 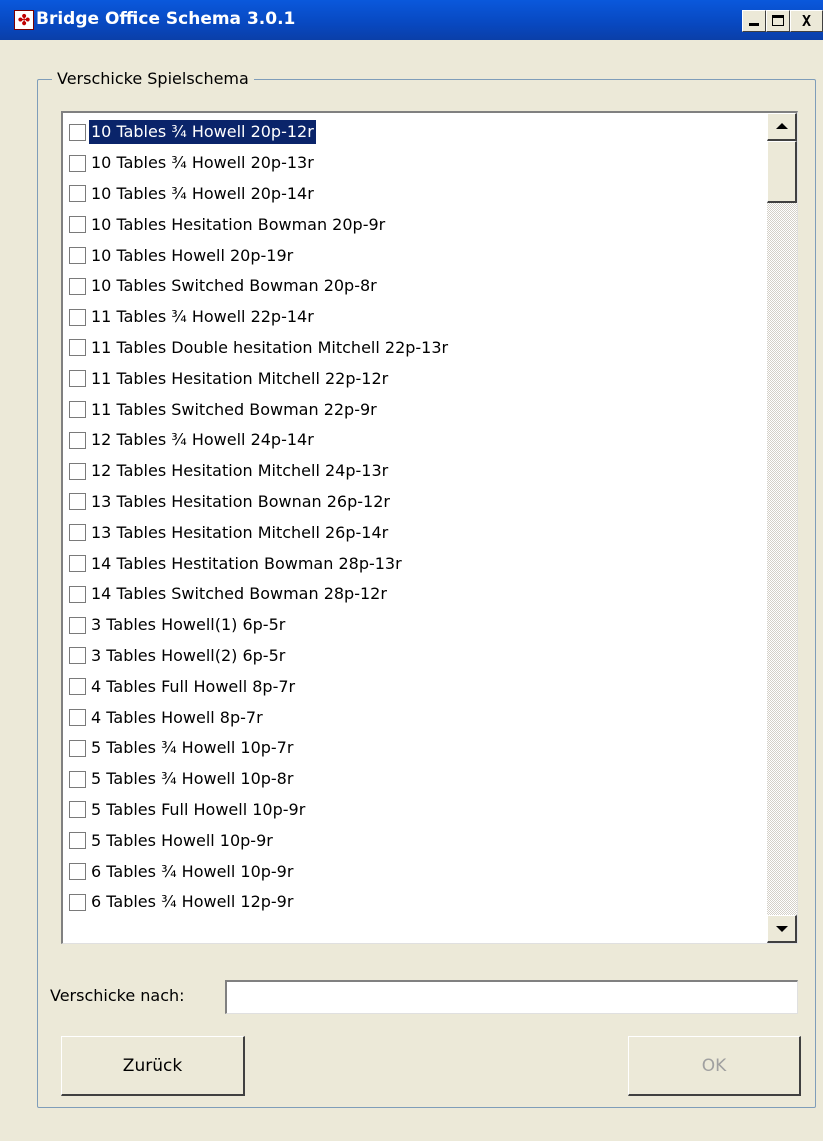 What do you see at coordinates (419, 194) in the screenshot?
I see `list-item: 10 Tables ¾ Howell 20p-14r` at bounding box center [419, 194].